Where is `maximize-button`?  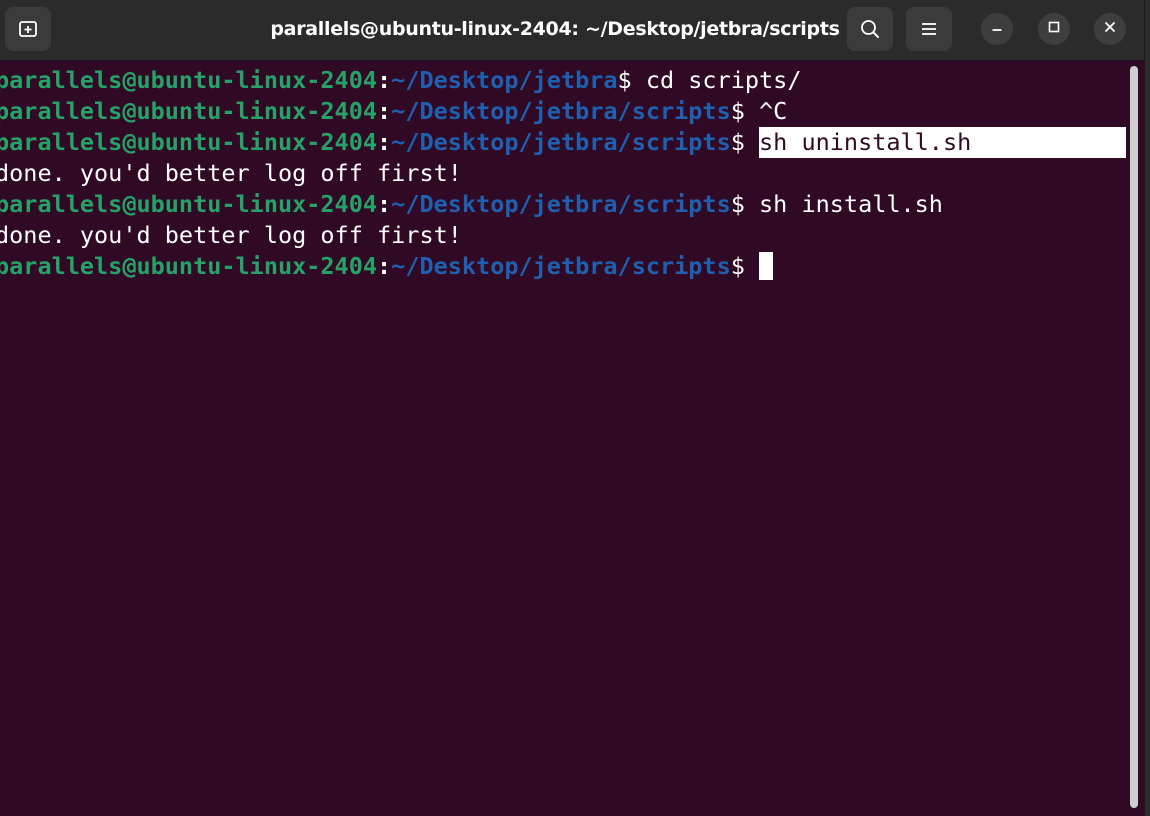
maximize-button is located at coordinates (1054, 29).